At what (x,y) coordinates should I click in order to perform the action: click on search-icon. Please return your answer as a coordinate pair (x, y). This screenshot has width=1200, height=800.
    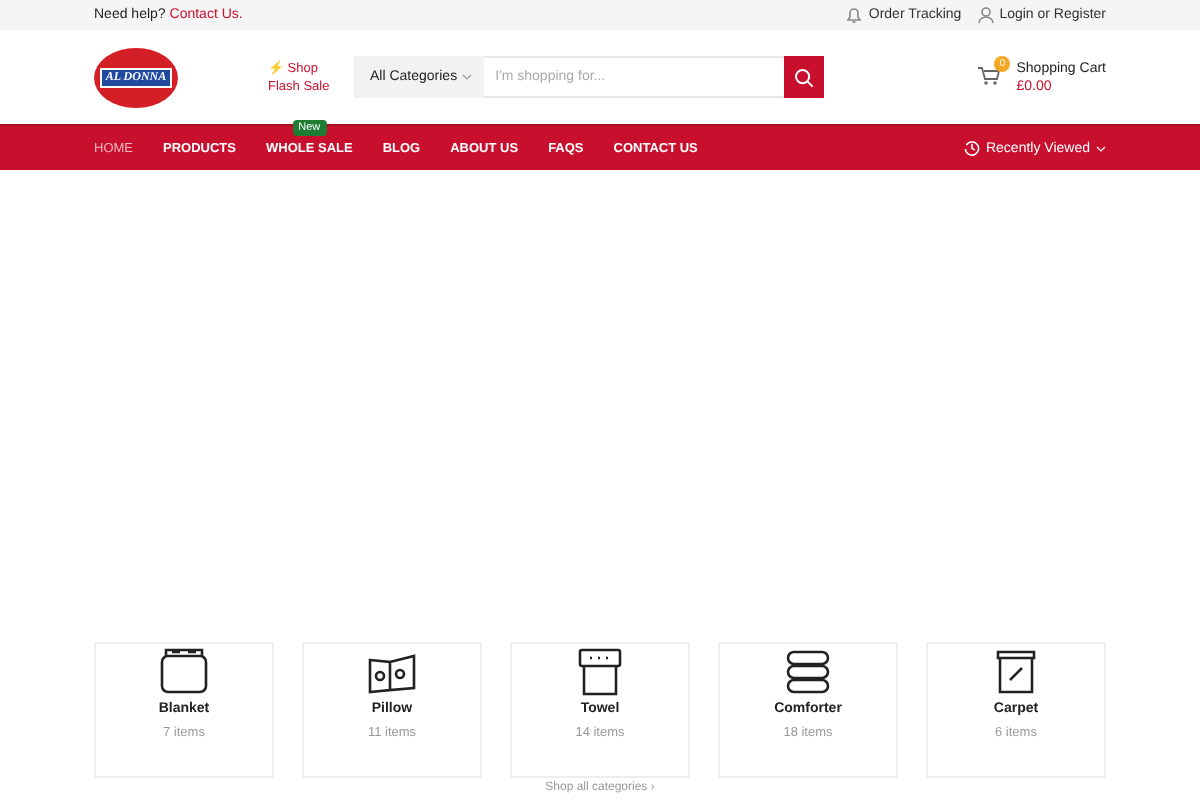
    Looking at the image, I should click on (803, 77).